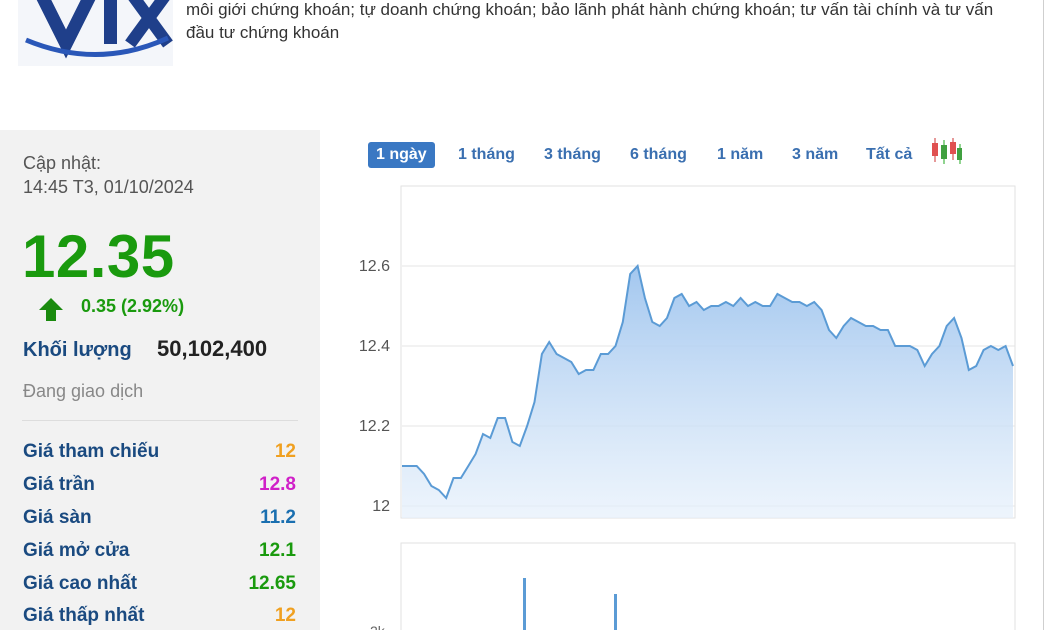  What do you see at coordinates (374, 426) in the screenshot?
I see `y-tick-label: 12.2` at bounding box center [374, 426].